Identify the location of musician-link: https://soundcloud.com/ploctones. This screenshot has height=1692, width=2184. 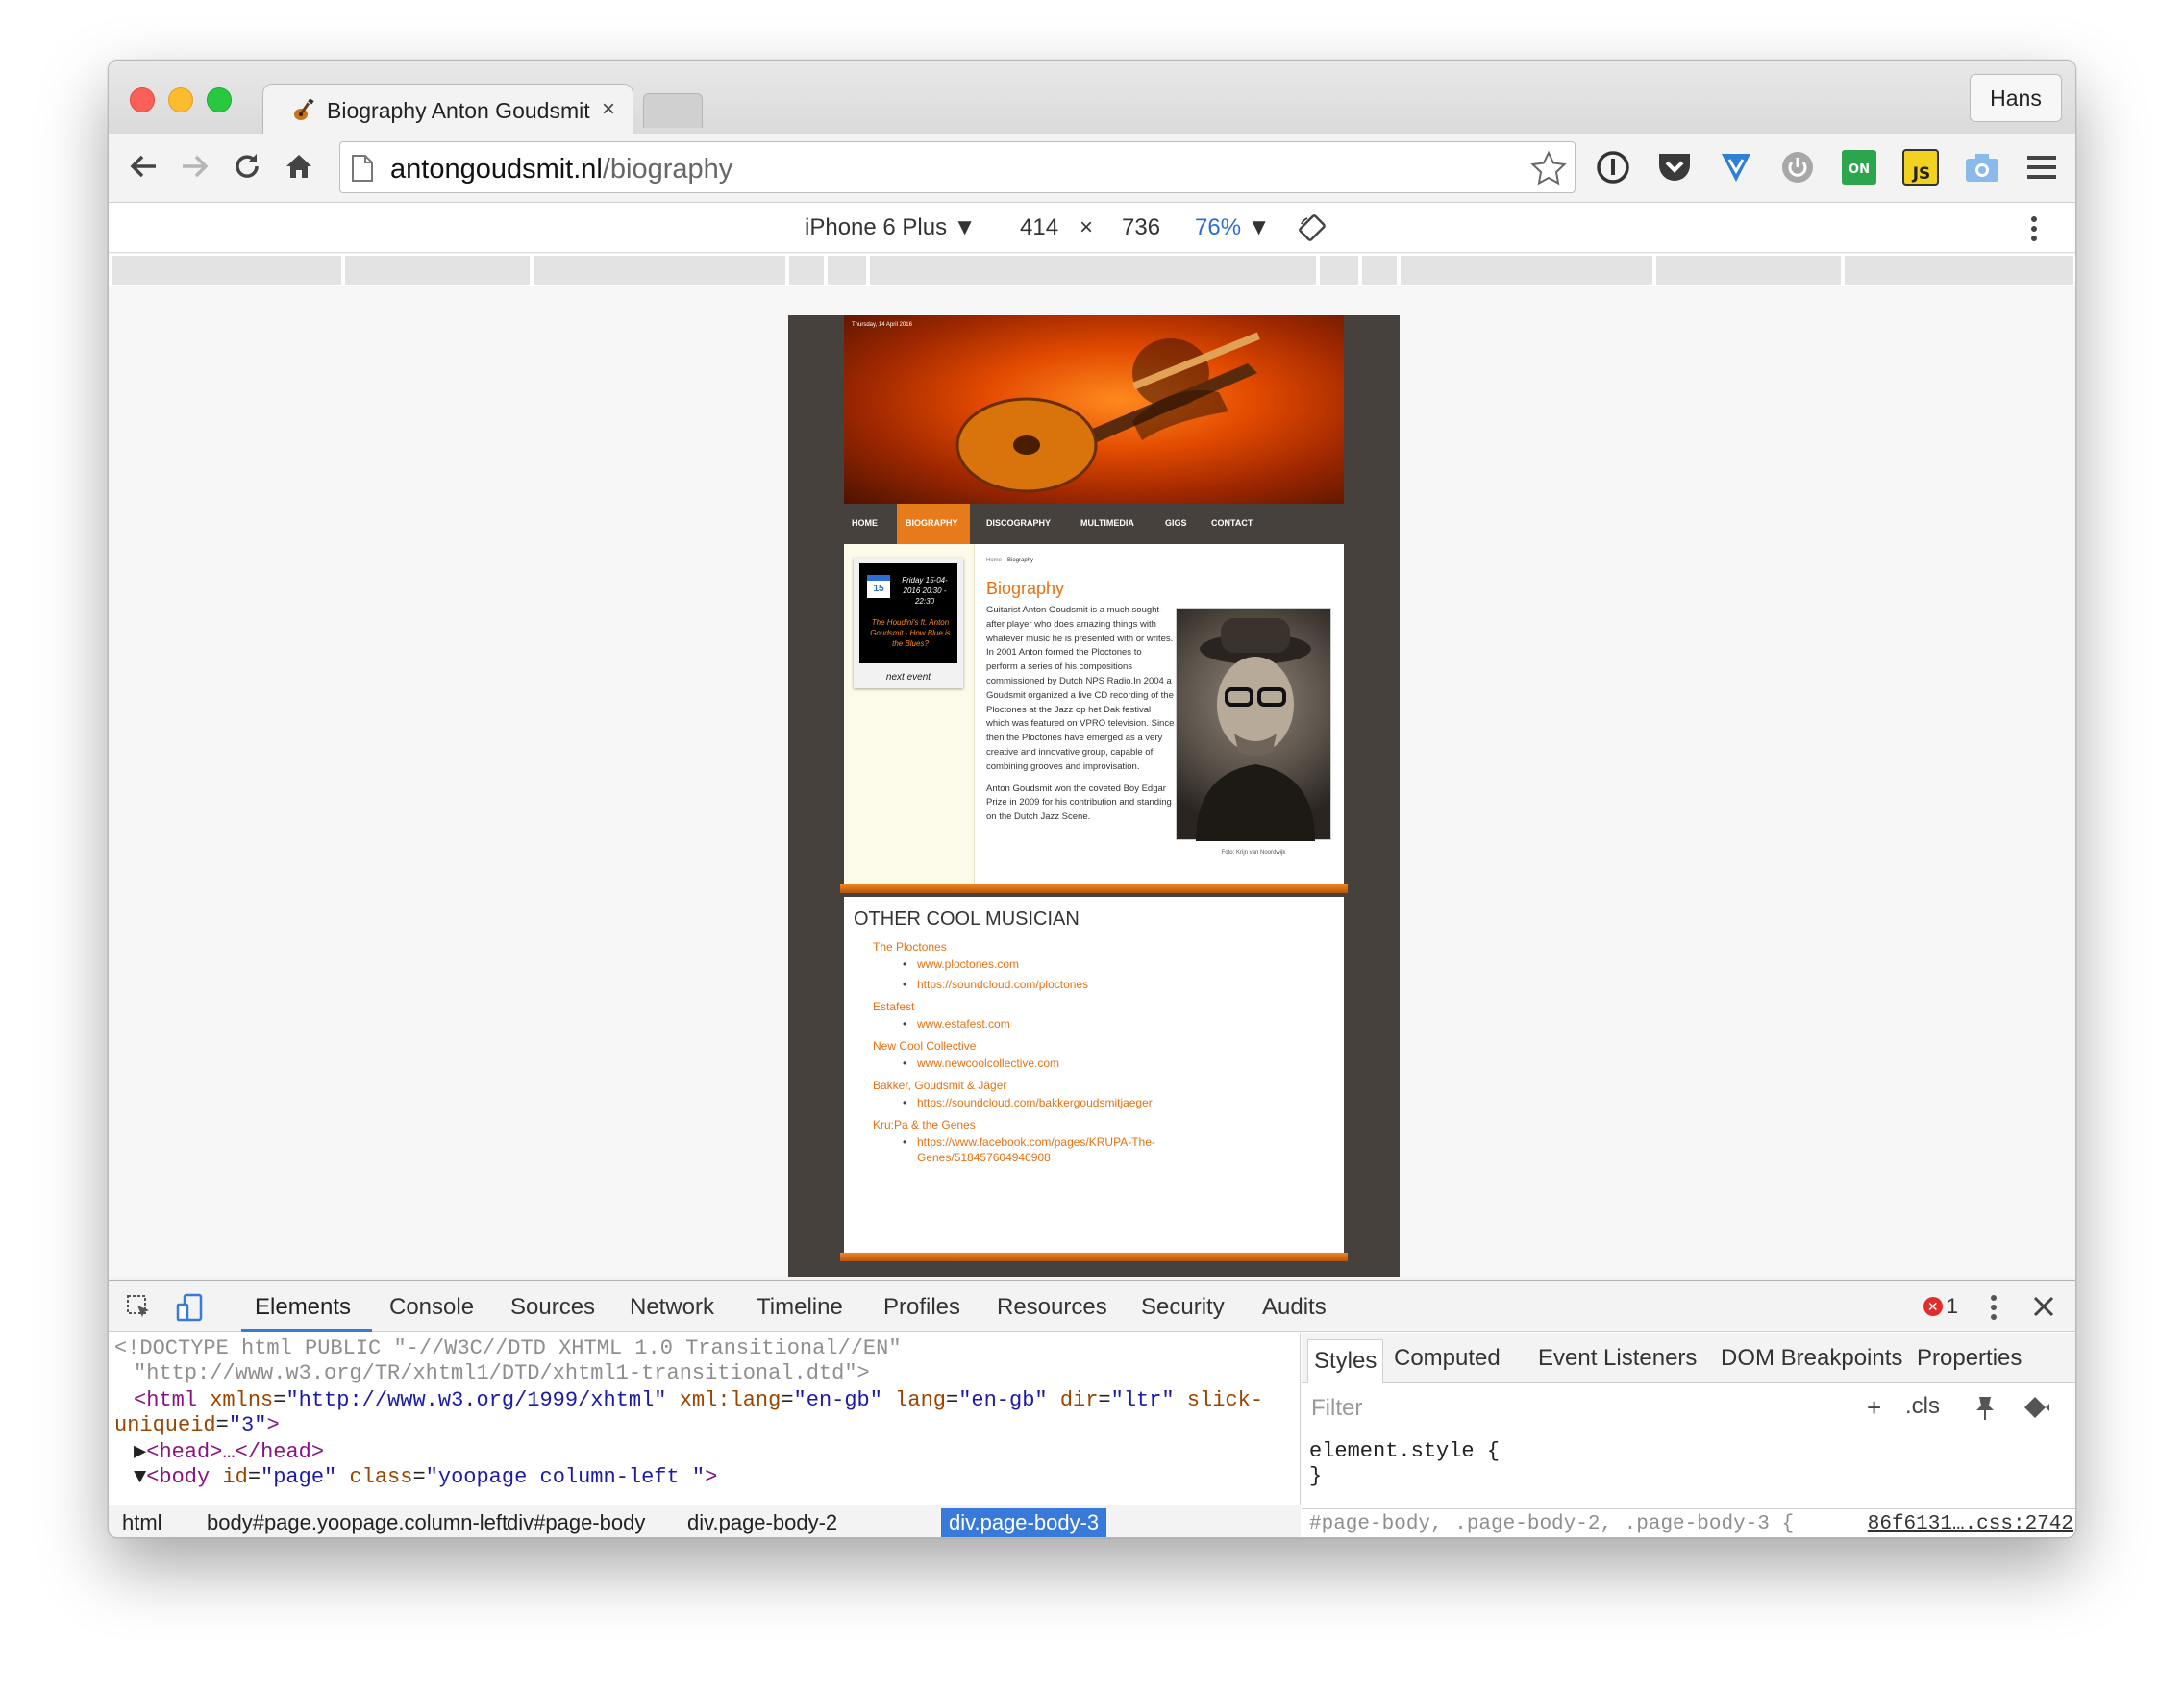
(1104, 984).